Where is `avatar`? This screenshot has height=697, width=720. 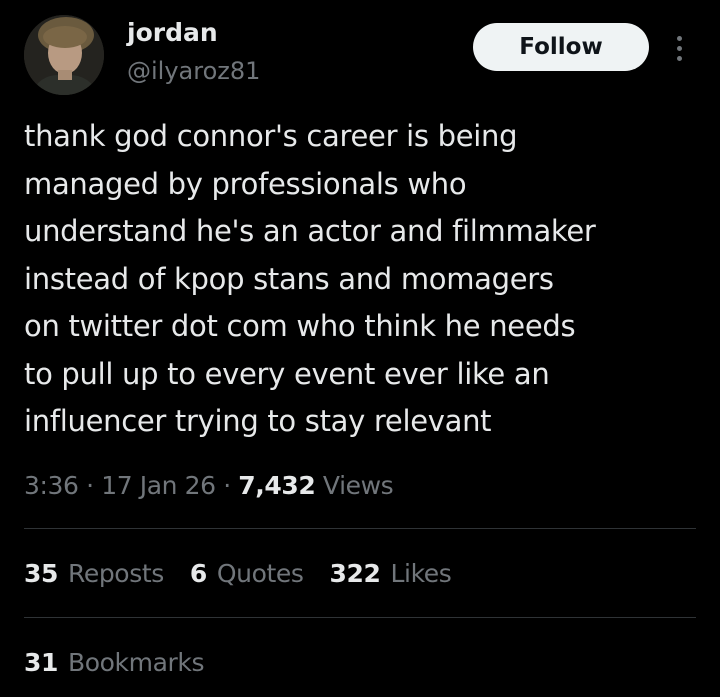 avatar is located at coordinates (64, 55).